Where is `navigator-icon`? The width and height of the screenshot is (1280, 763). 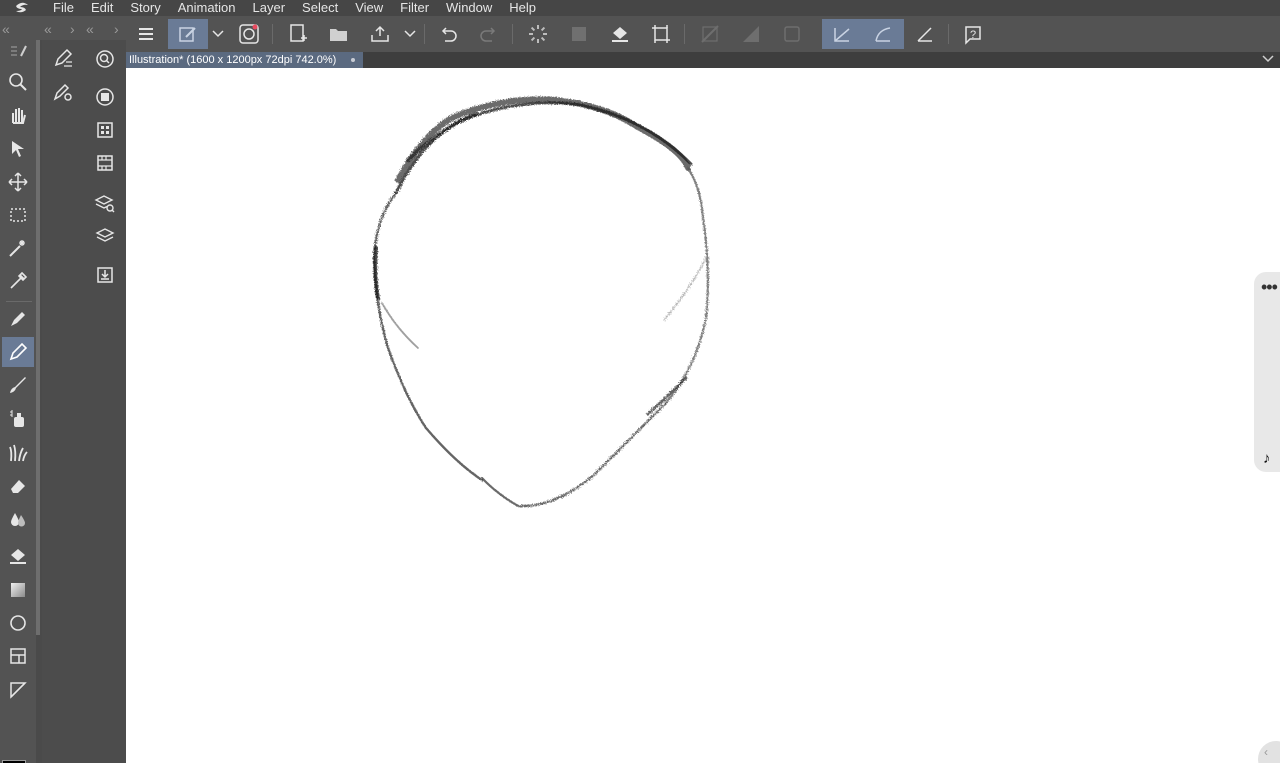 navigator-icon is located at coordinates (105, 59).